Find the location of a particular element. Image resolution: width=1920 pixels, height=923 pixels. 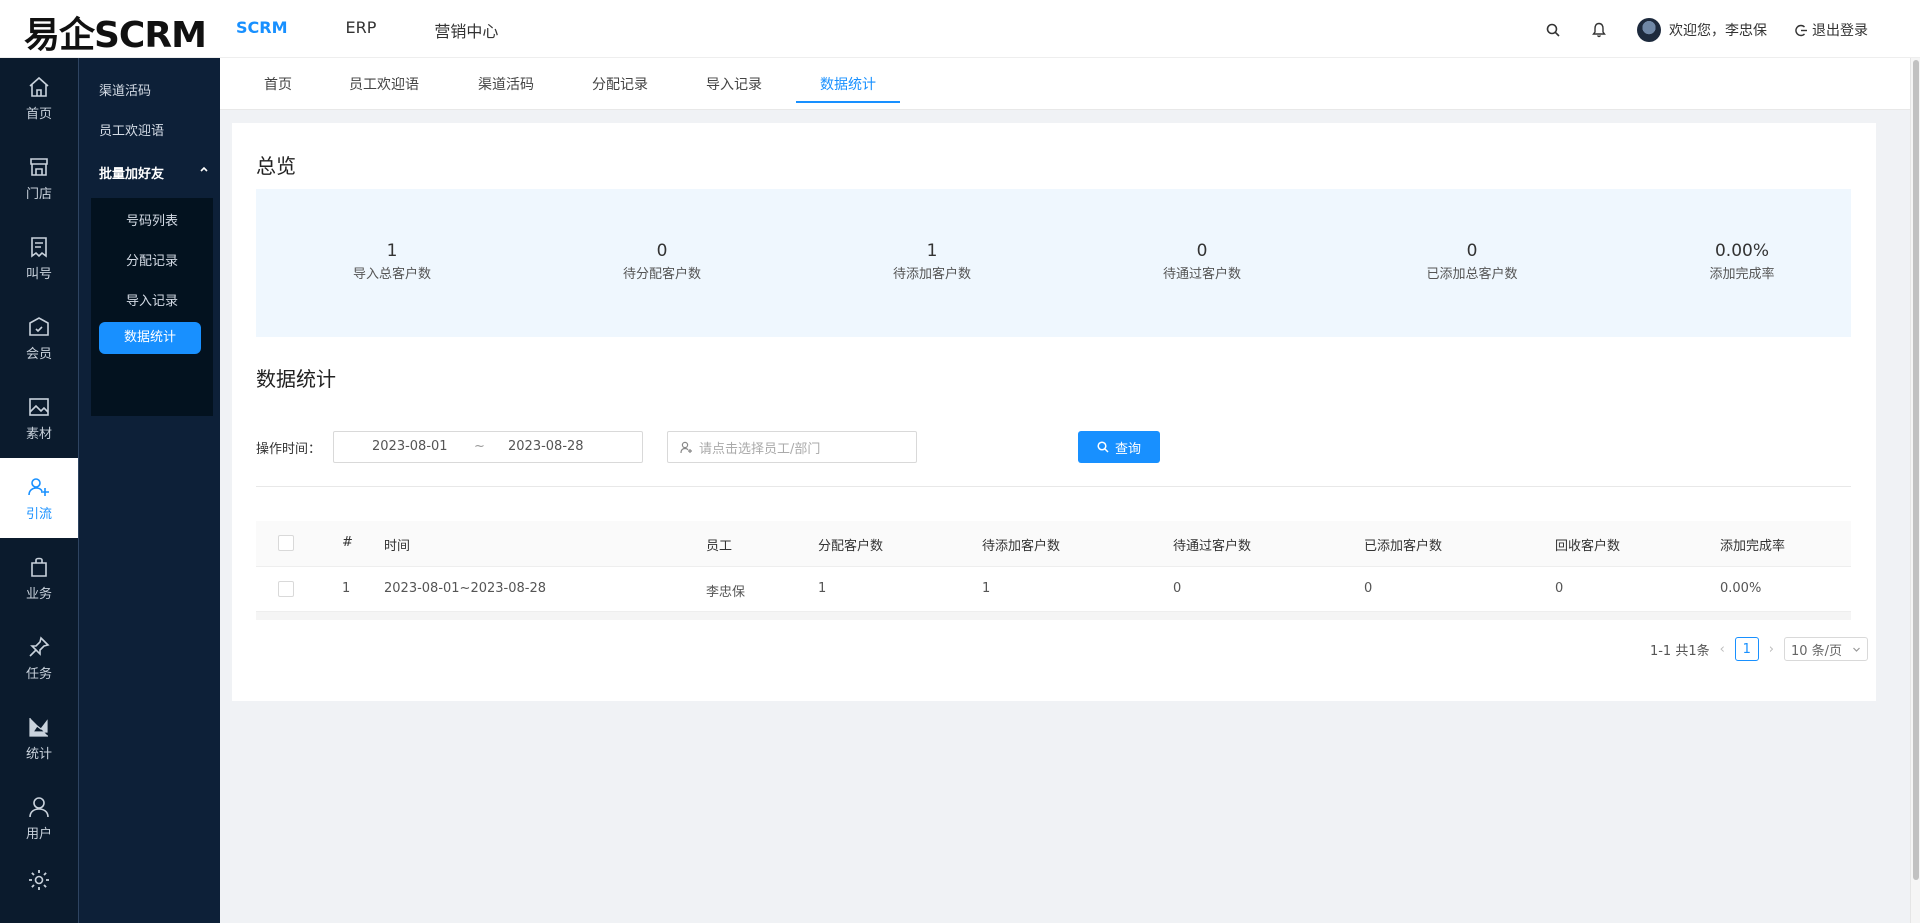

rail-item-task: 任务 is located at coordinates (39, 658).